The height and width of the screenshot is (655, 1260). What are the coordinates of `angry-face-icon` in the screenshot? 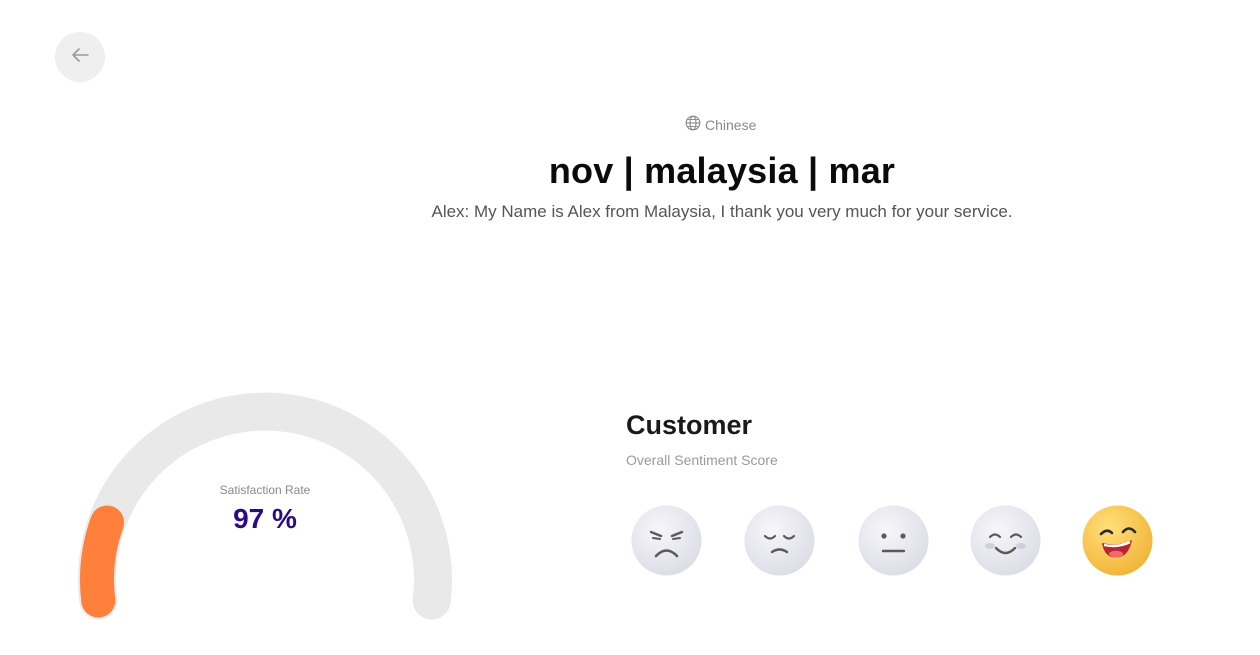 It's located at (666, 540).